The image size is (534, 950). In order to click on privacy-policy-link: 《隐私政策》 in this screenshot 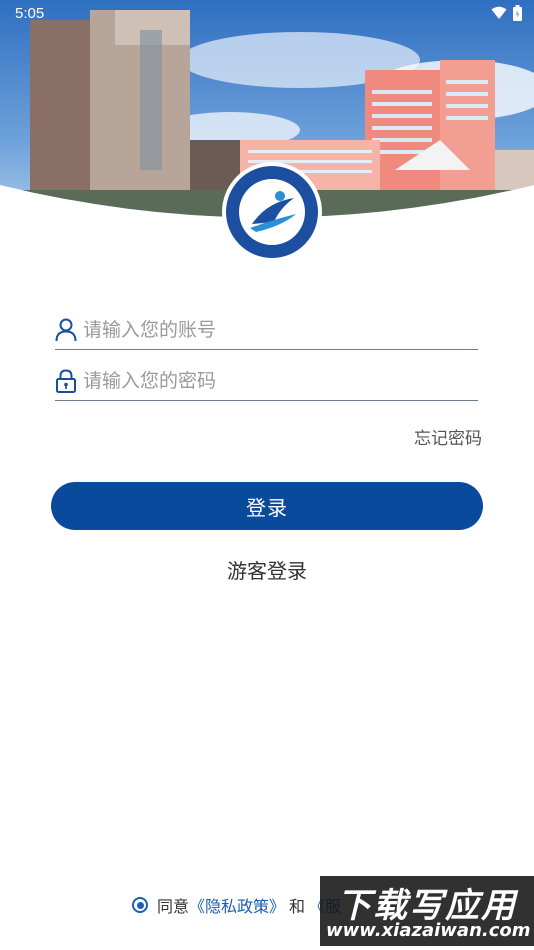, I will do `click(237, 905)`.